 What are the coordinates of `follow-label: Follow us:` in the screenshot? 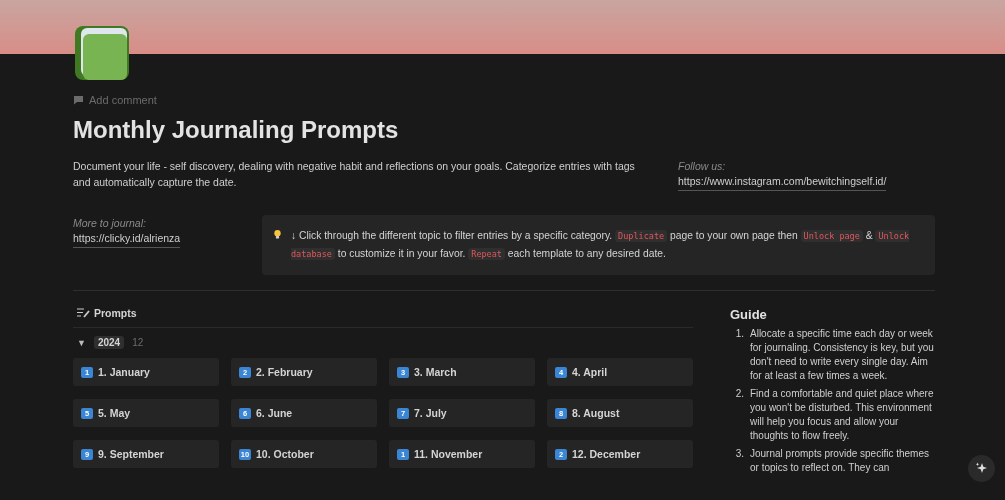 It's located at (702, 166).